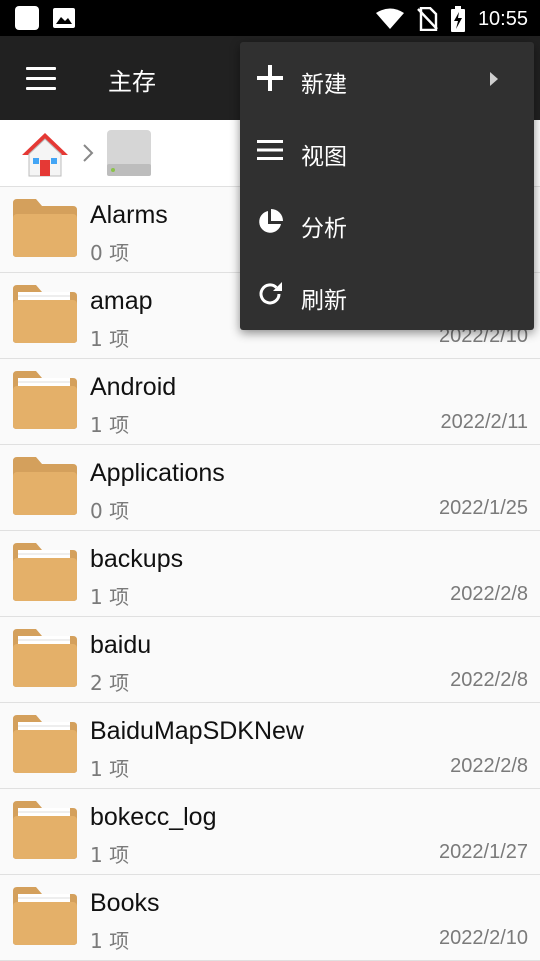 Image resolution: width=540 pixels, height=961 pixels. Describe the element at coordinates (271, 221) in the screenshot. I see `pie-chart-icon` at that location.